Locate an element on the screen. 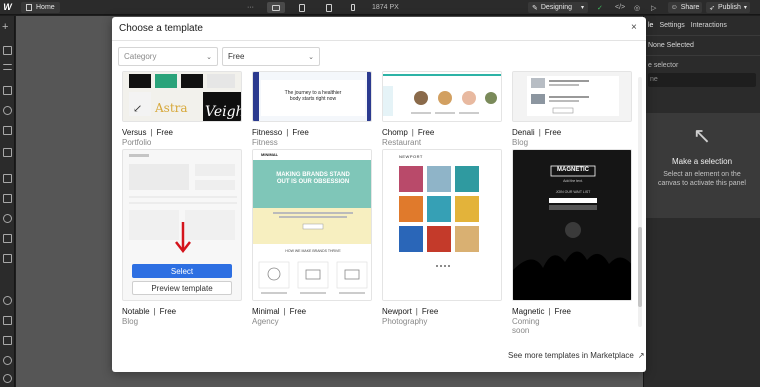 This screenshot has height=387, width=760. help-icon is located at coordinates (7, 378).